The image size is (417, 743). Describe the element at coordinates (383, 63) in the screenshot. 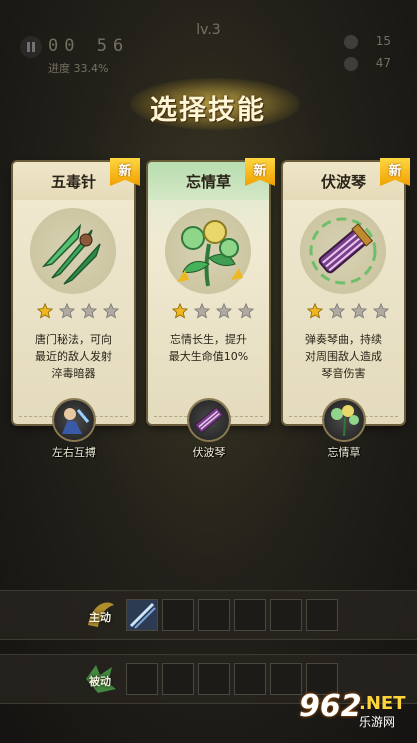

I see `kill-count: 47` at that location.